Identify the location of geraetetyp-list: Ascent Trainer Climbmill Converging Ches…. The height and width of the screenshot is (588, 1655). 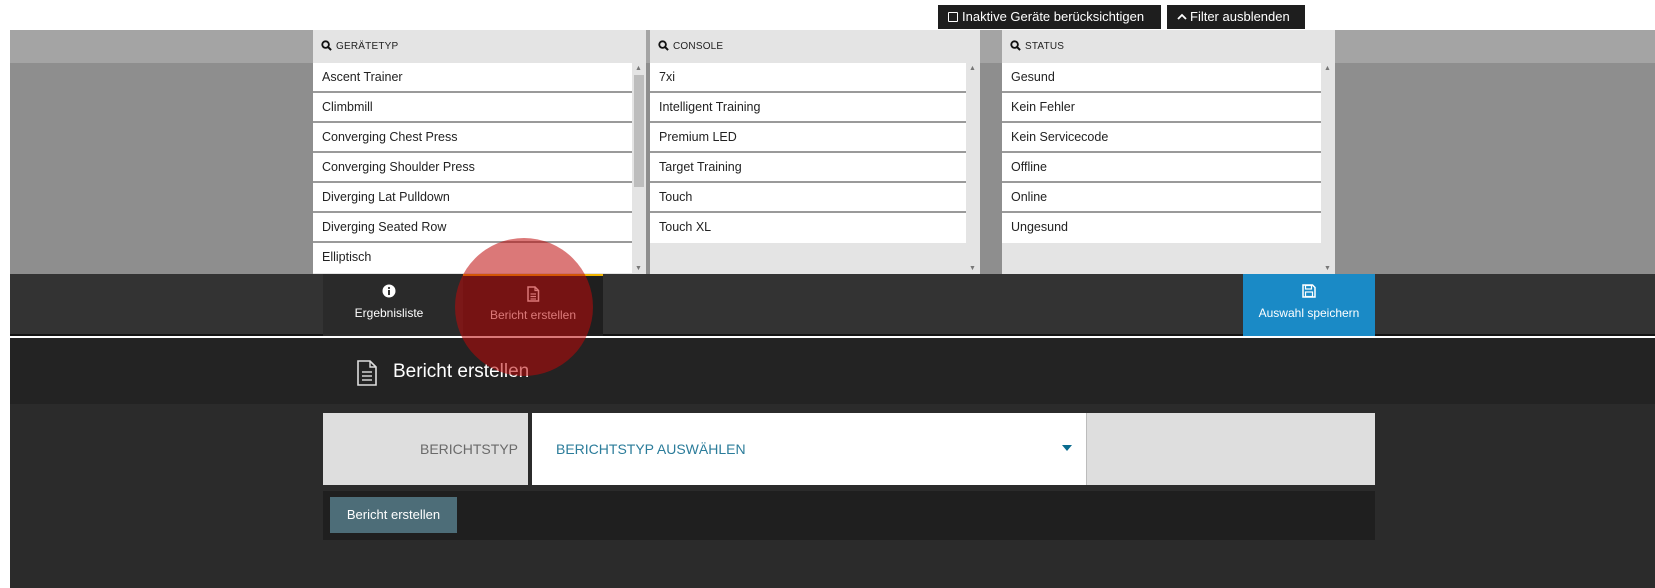
(472, 168).